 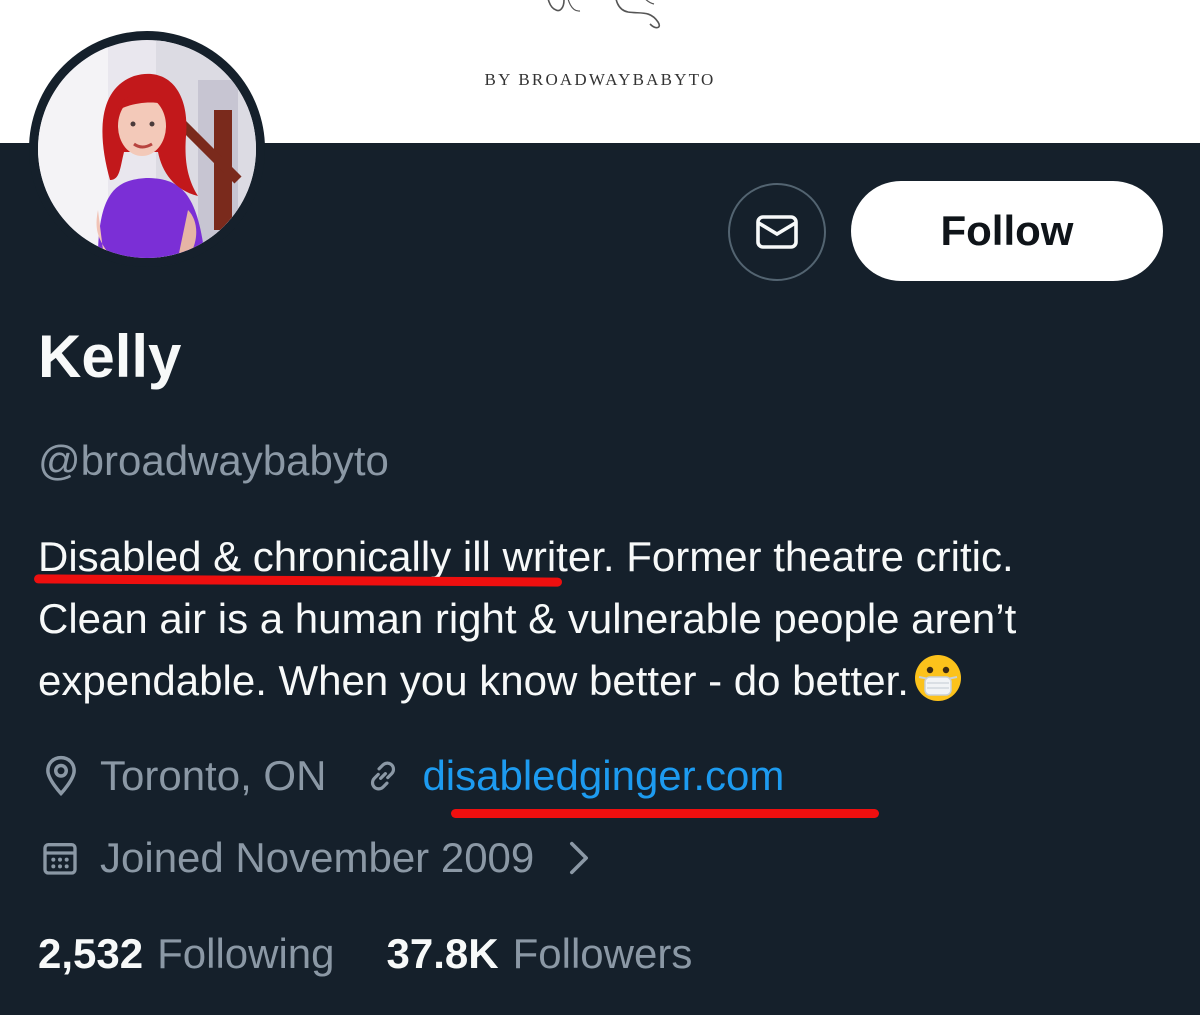 What do you see at coordinates (603, 776) in the screenshot?
I see `profile-website-link: disabledginger.com` at bounding box center [603, 776].